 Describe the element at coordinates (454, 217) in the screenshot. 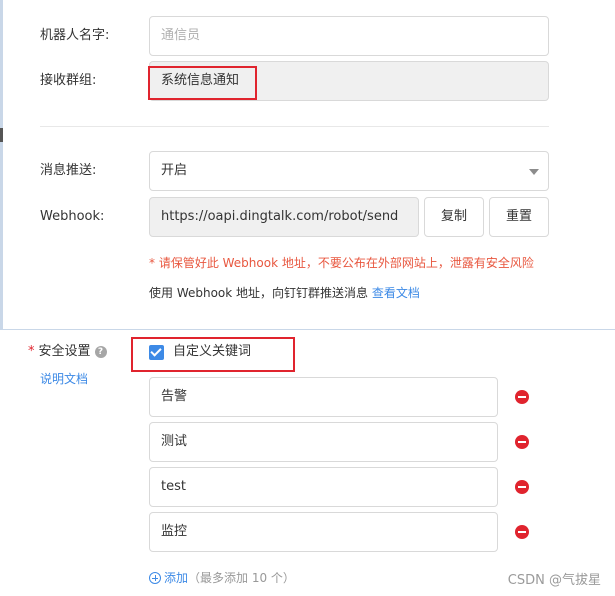

I see `copy-button: 复制` at that location.